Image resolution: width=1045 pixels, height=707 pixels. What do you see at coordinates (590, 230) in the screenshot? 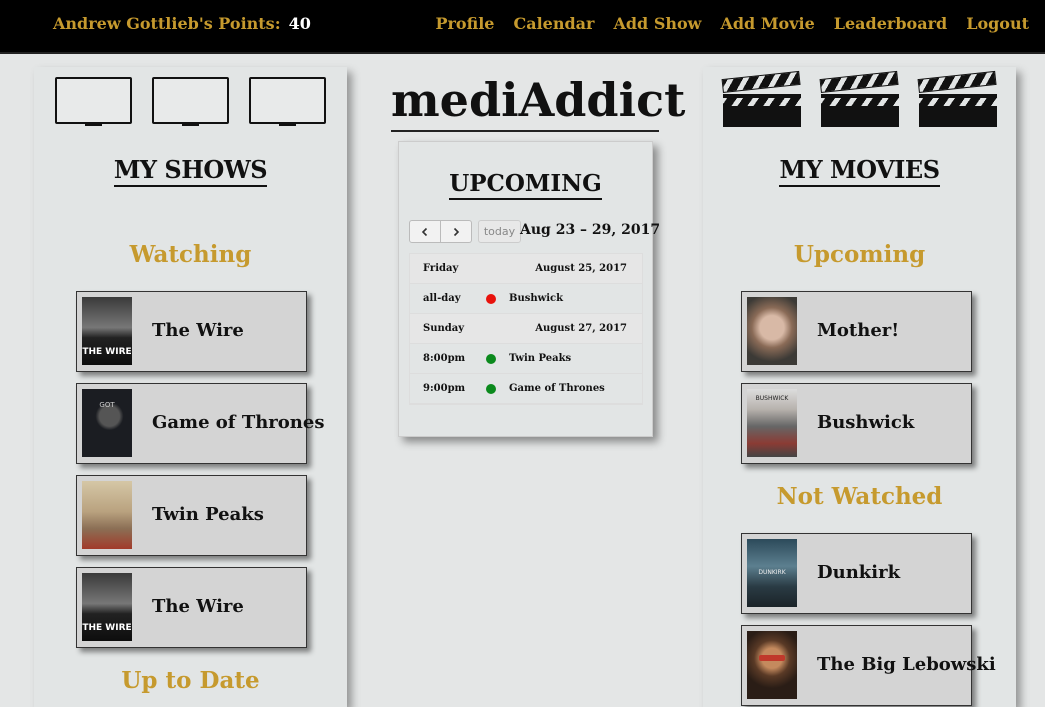
I see `date-range: Aug 23 – 29, 2017` at bounding box center [590, 230].